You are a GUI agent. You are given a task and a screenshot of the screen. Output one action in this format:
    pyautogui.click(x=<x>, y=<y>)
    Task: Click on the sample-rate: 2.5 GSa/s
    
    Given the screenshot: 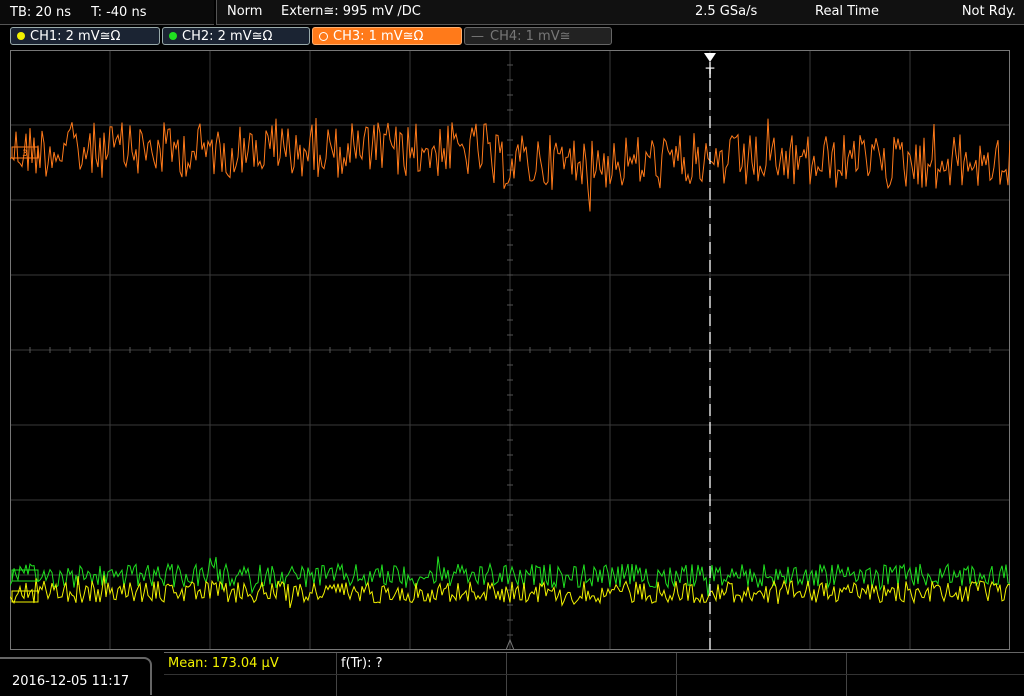 What is the action you would take?
    pyautogui.click(x=726, y=11)
    